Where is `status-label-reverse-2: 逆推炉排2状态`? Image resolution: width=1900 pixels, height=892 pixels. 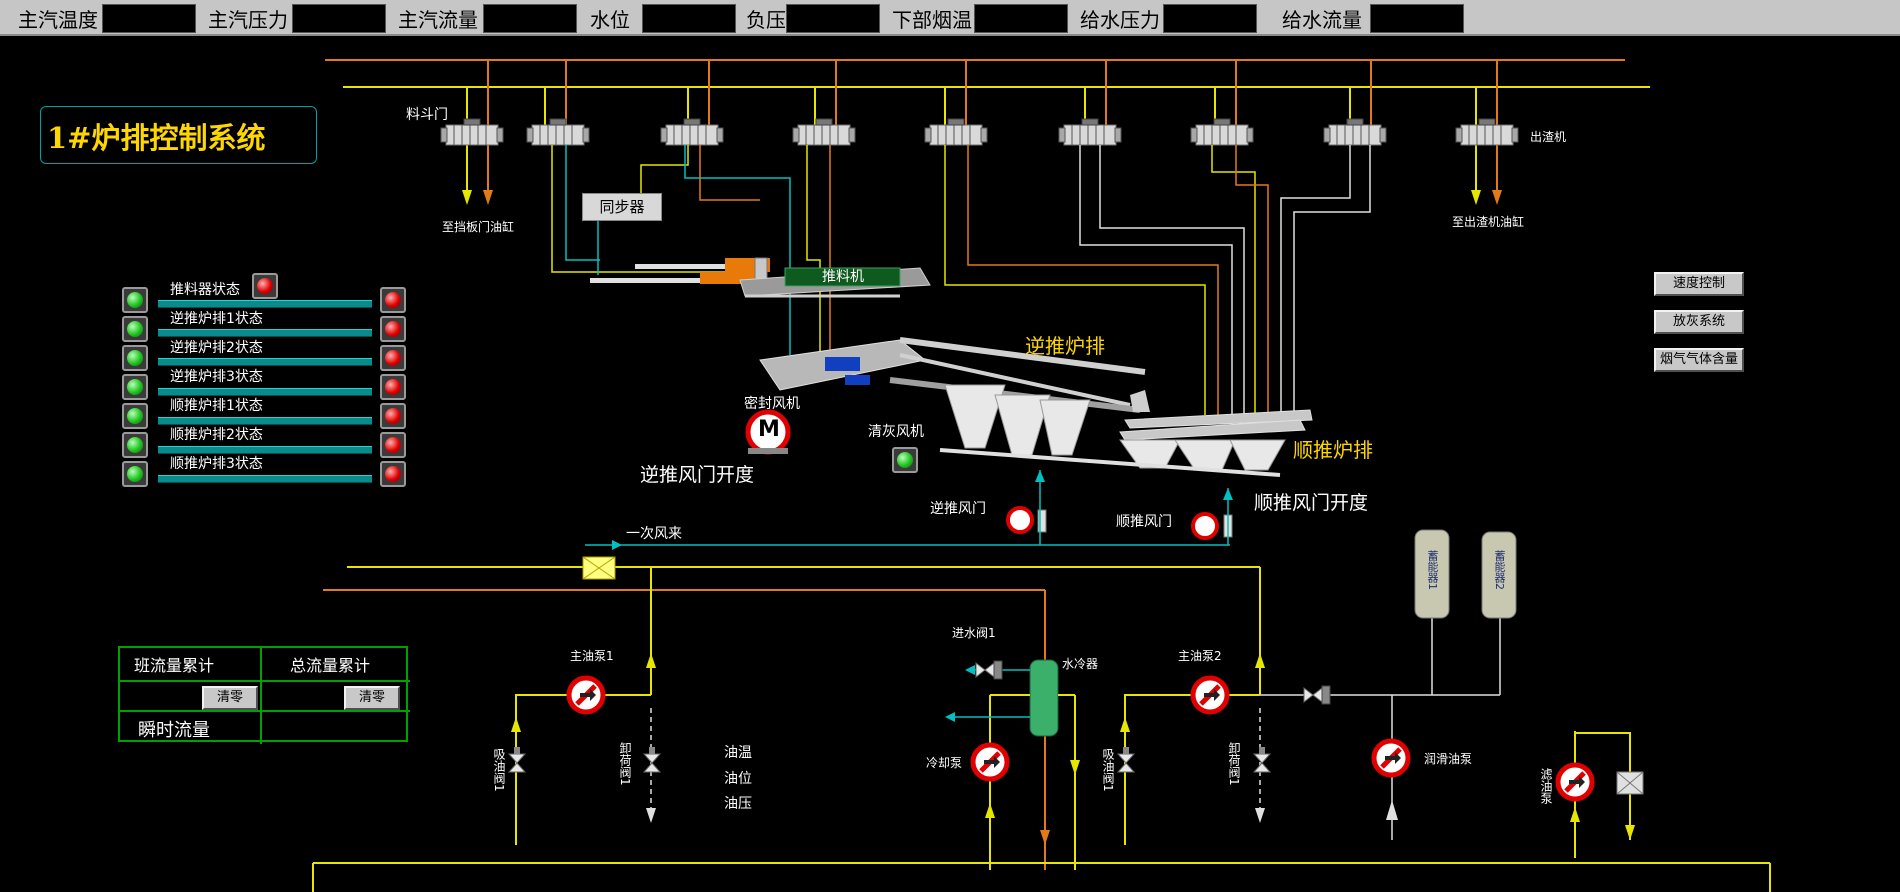
status-label-reverse-2: 逆推炉排2状态 is located at coordinates (216, 348).